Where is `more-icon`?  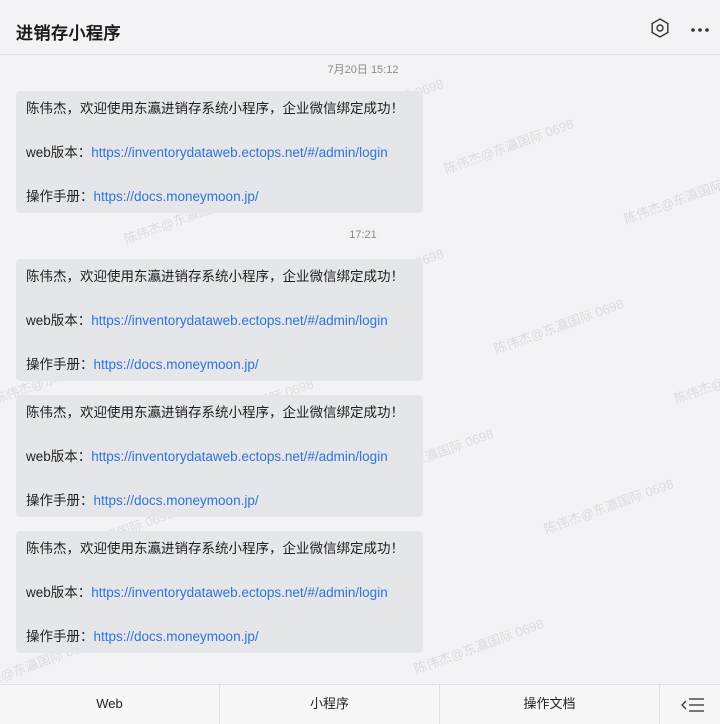 more-icon is located at coordinates (700, 28).